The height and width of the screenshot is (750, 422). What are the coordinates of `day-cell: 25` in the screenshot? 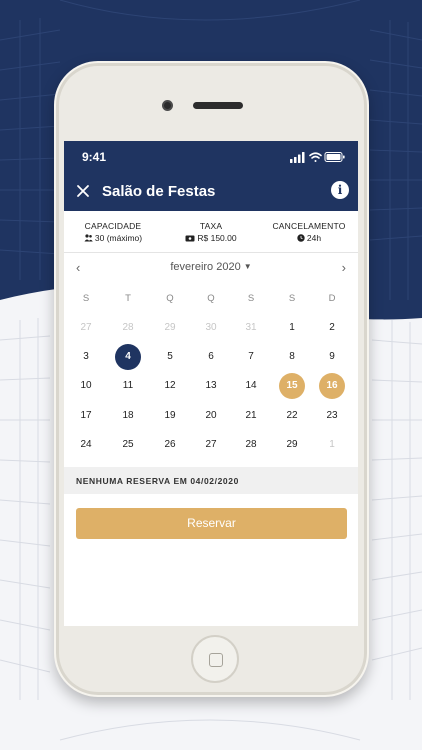 It's located at (128, 445).